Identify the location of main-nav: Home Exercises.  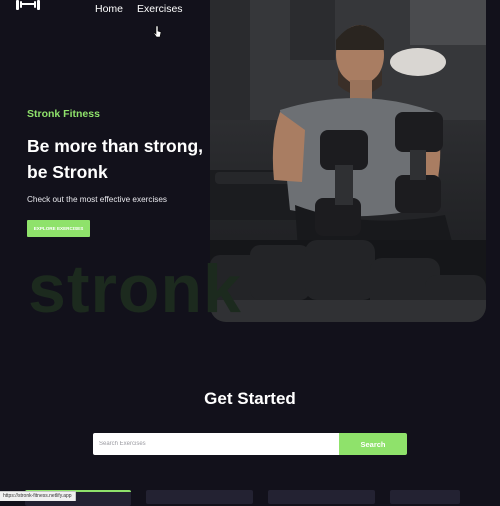
(139, 9).